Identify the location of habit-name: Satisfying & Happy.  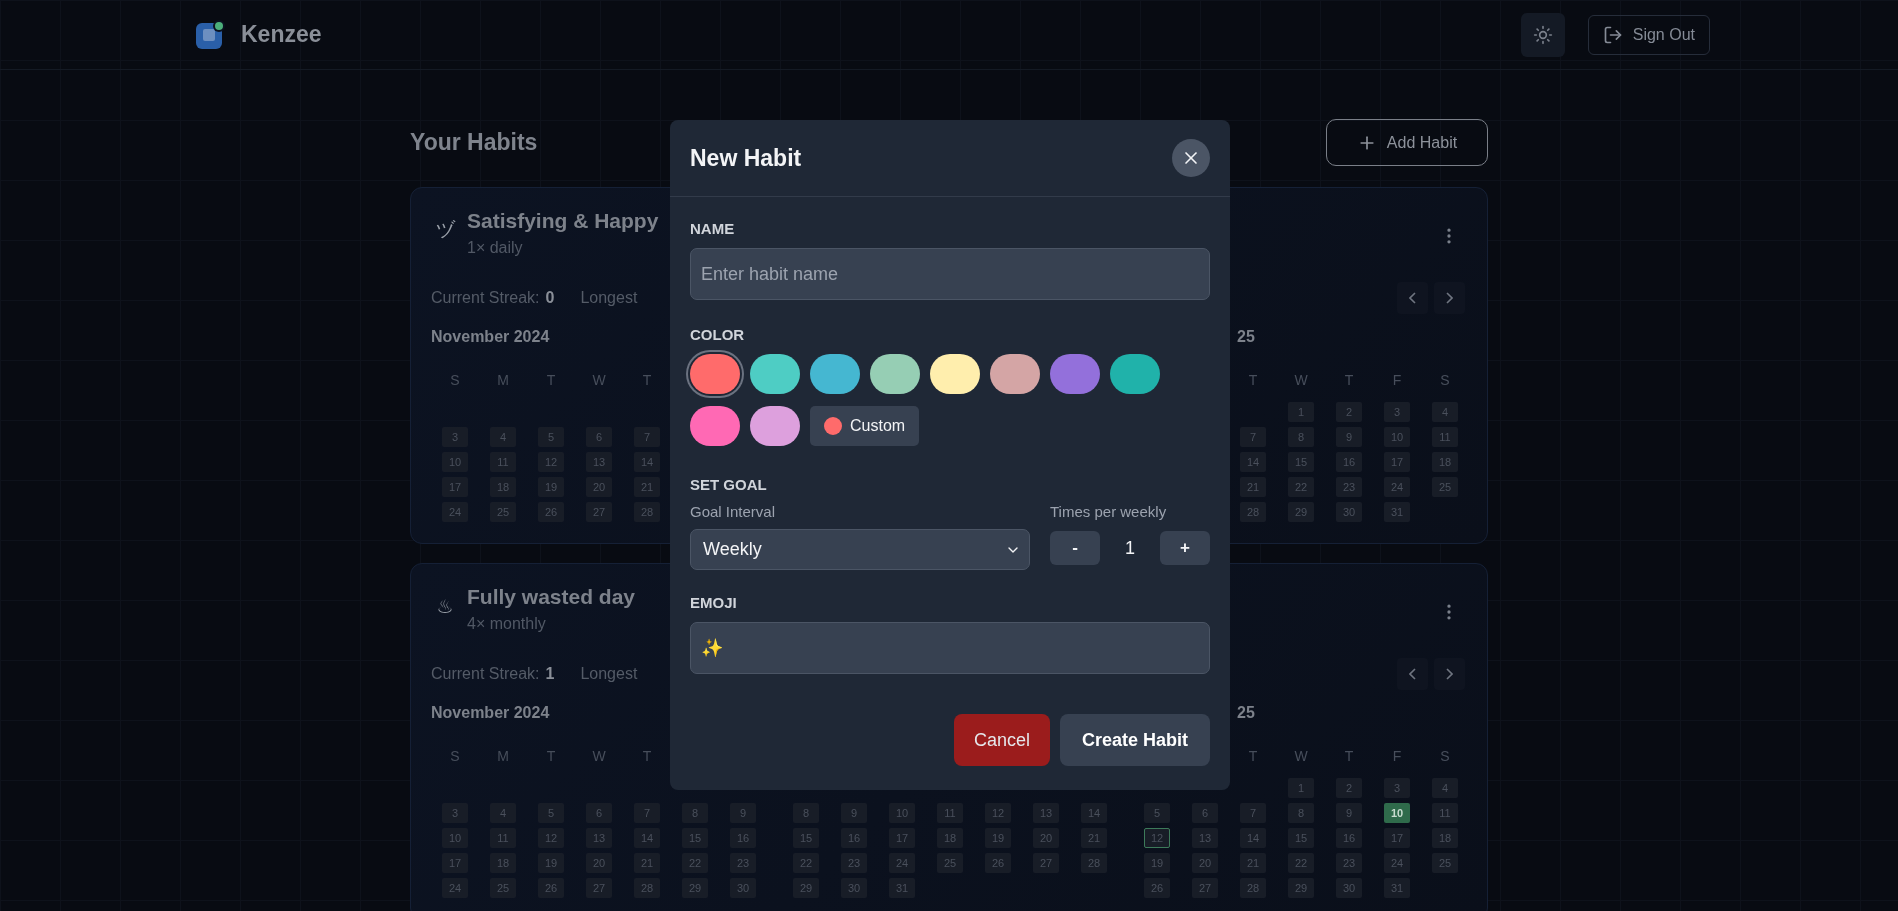
(563, 221).